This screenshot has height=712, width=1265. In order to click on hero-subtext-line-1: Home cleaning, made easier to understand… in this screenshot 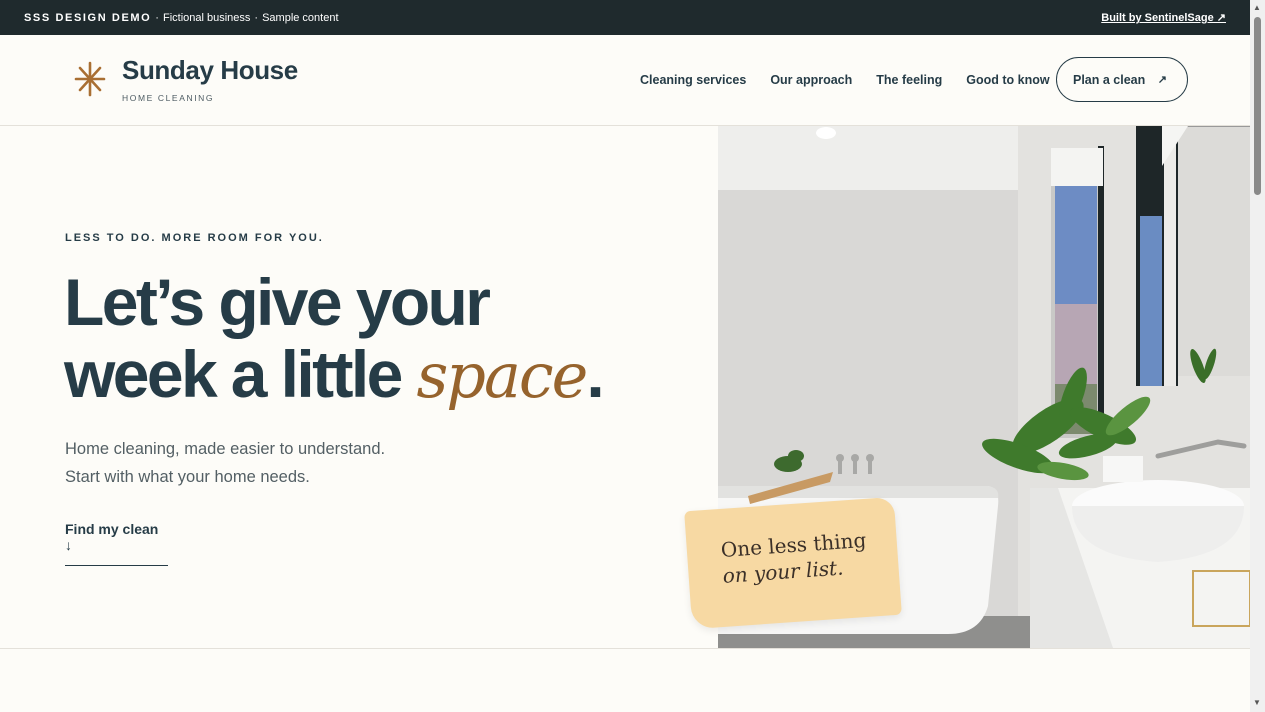, I will do `click(225, 449)`.